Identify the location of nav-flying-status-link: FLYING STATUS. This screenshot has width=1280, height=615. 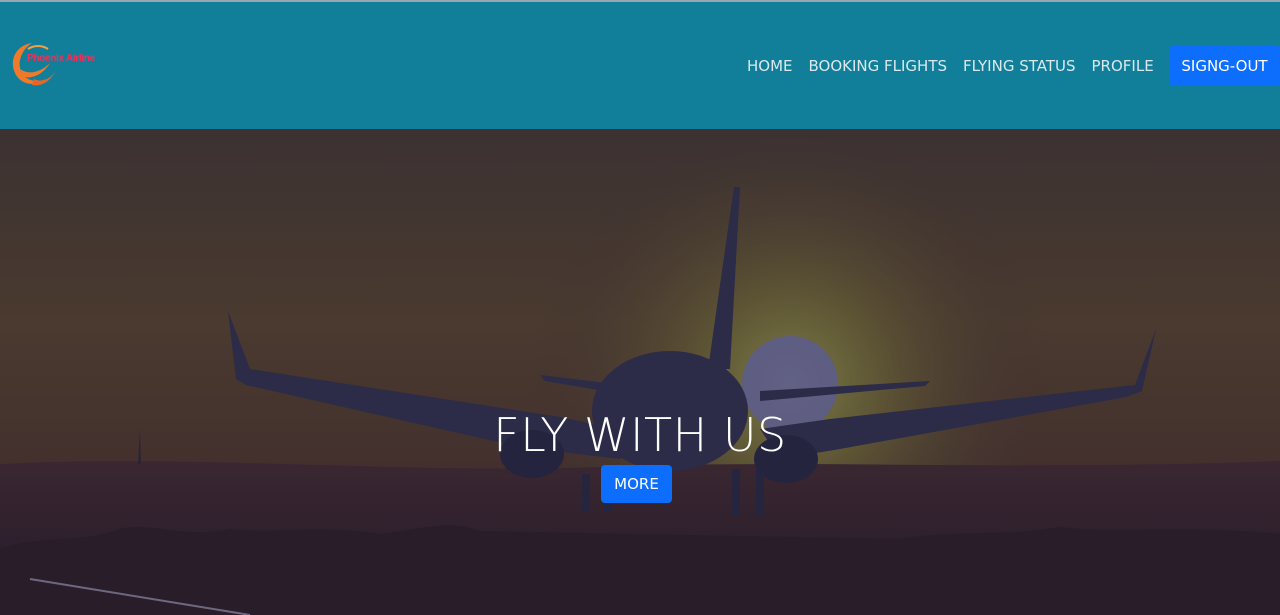
(1019, 66).